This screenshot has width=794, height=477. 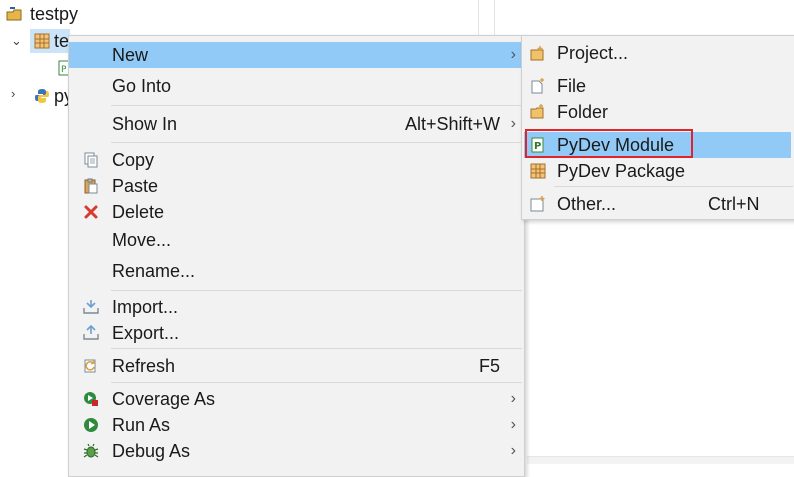 I want to click on file-icon, so click(x=538, y=86).